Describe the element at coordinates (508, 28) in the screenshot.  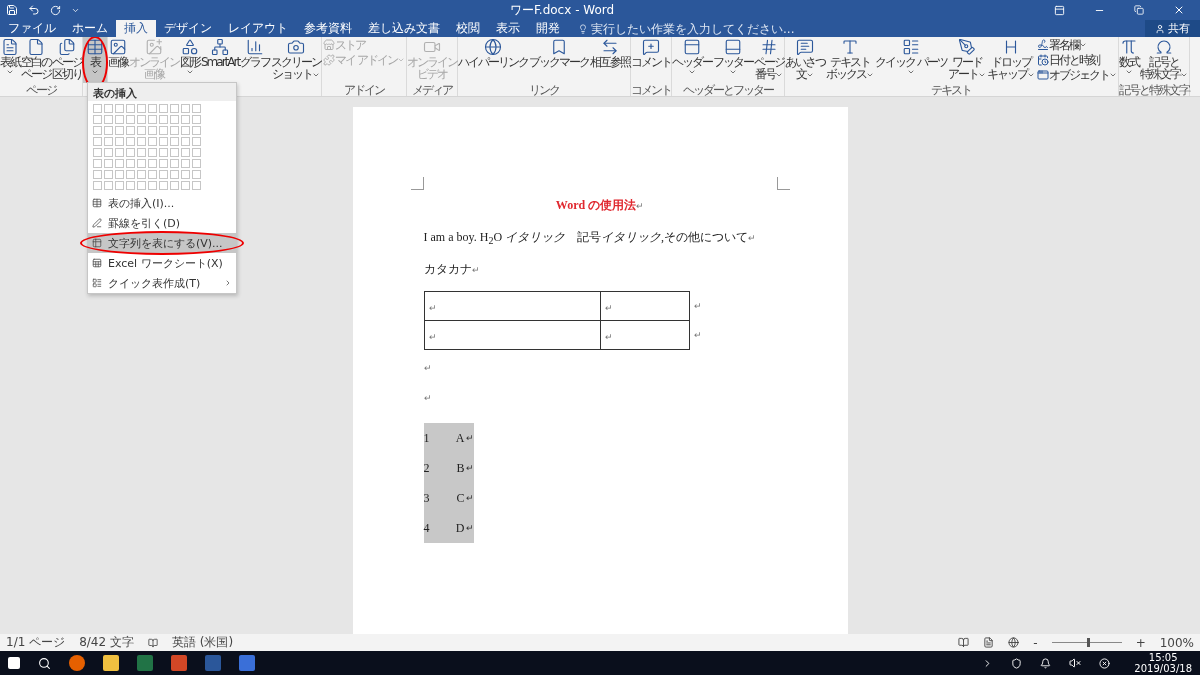
I see `ribbon-tab: 表示` at that location.